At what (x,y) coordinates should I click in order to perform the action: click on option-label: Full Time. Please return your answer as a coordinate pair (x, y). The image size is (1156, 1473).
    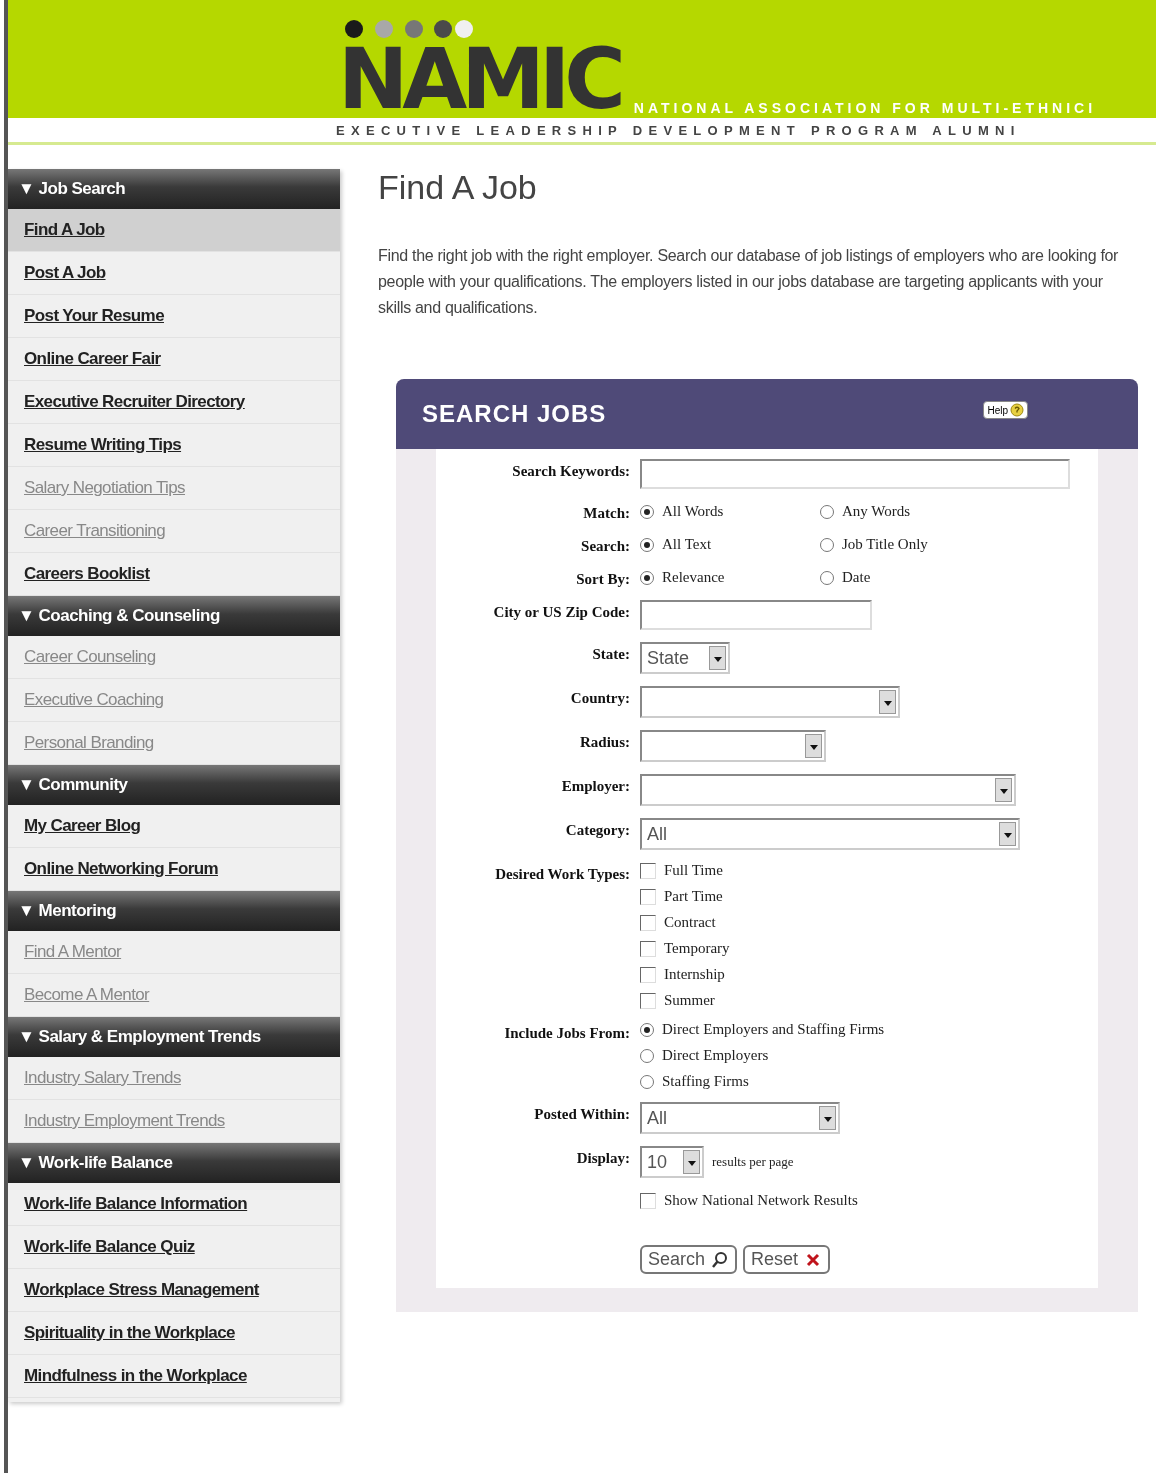
    Looking at the image, I should click on (693, 870).